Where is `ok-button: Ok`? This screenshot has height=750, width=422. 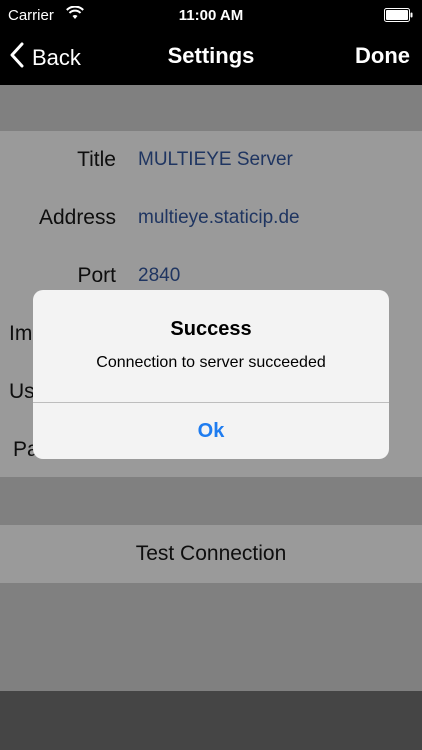 ok-button: Ok is located at coordinates (211, 431).